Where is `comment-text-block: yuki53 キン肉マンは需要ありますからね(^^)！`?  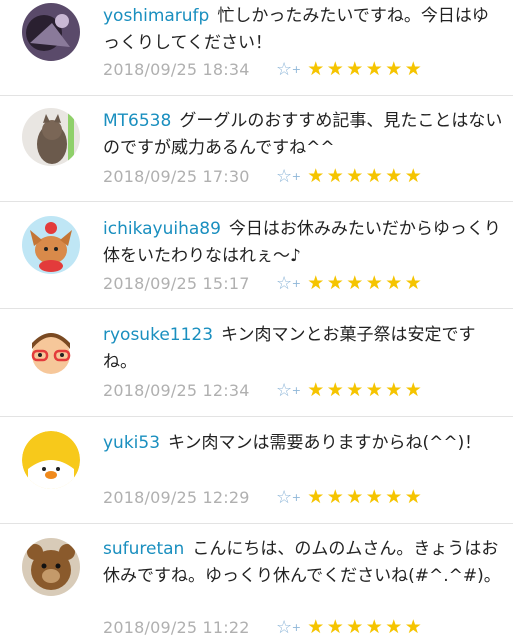 comment-text-block: yuki53 キン肉マンは需要ありますからね(^^)！ is located at coordinates (303, 443).